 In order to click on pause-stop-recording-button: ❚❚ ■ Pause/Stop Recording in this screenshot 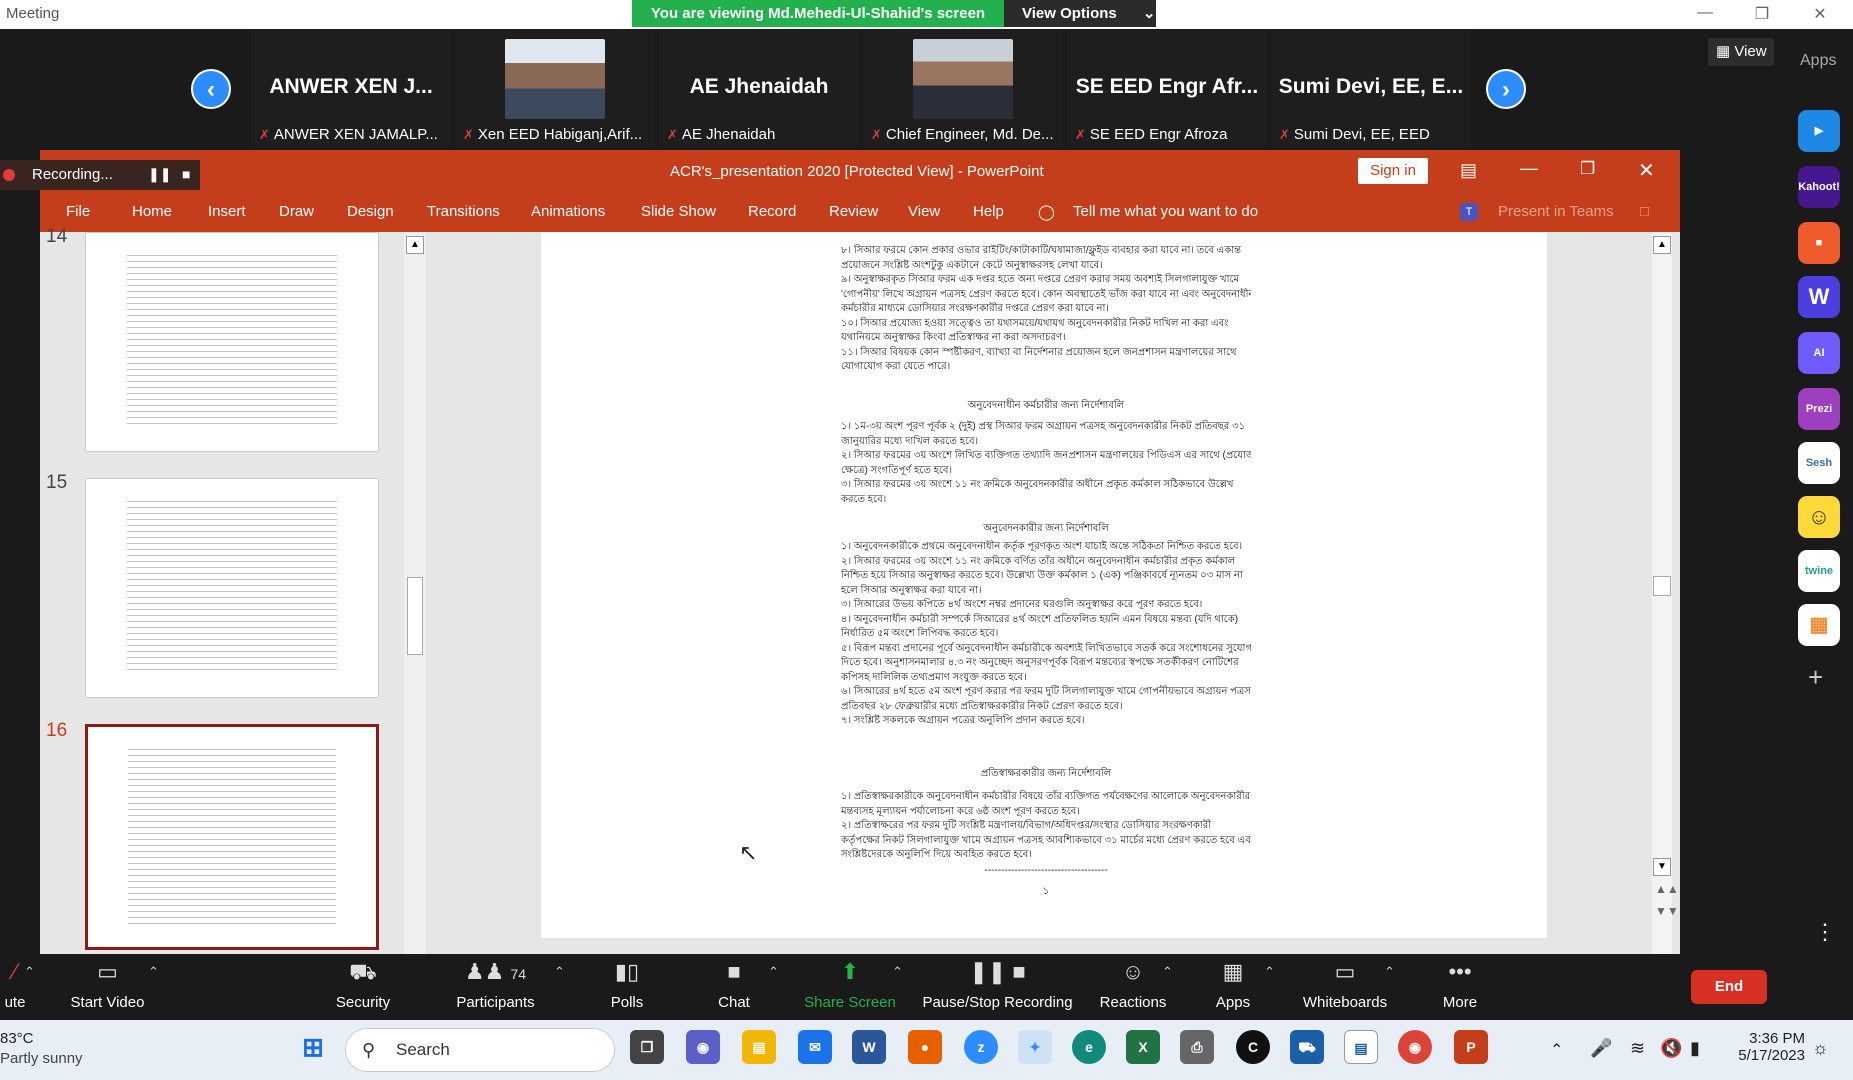, I will do `click(997, 987)`.